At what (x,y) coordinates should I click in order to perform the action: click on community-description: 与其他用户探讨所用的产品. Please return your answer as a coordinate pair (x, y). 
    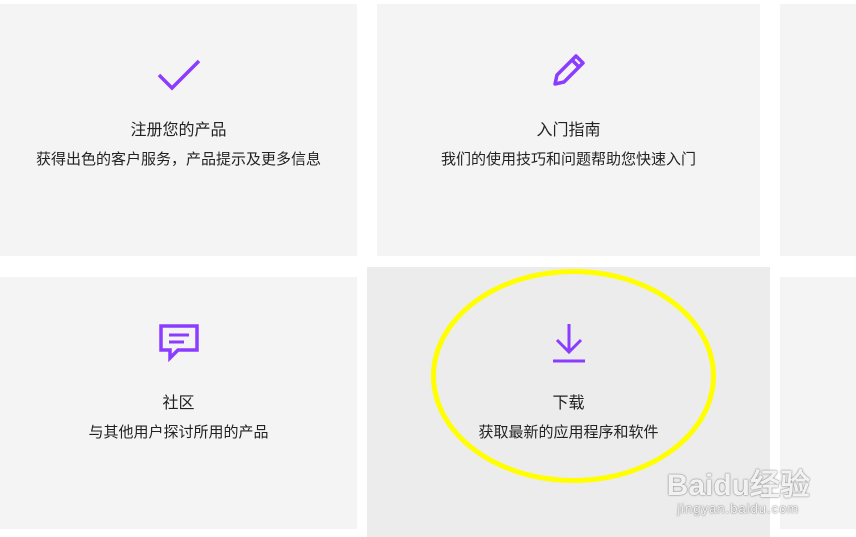
    Looking at the image, I should click on (178, 432).